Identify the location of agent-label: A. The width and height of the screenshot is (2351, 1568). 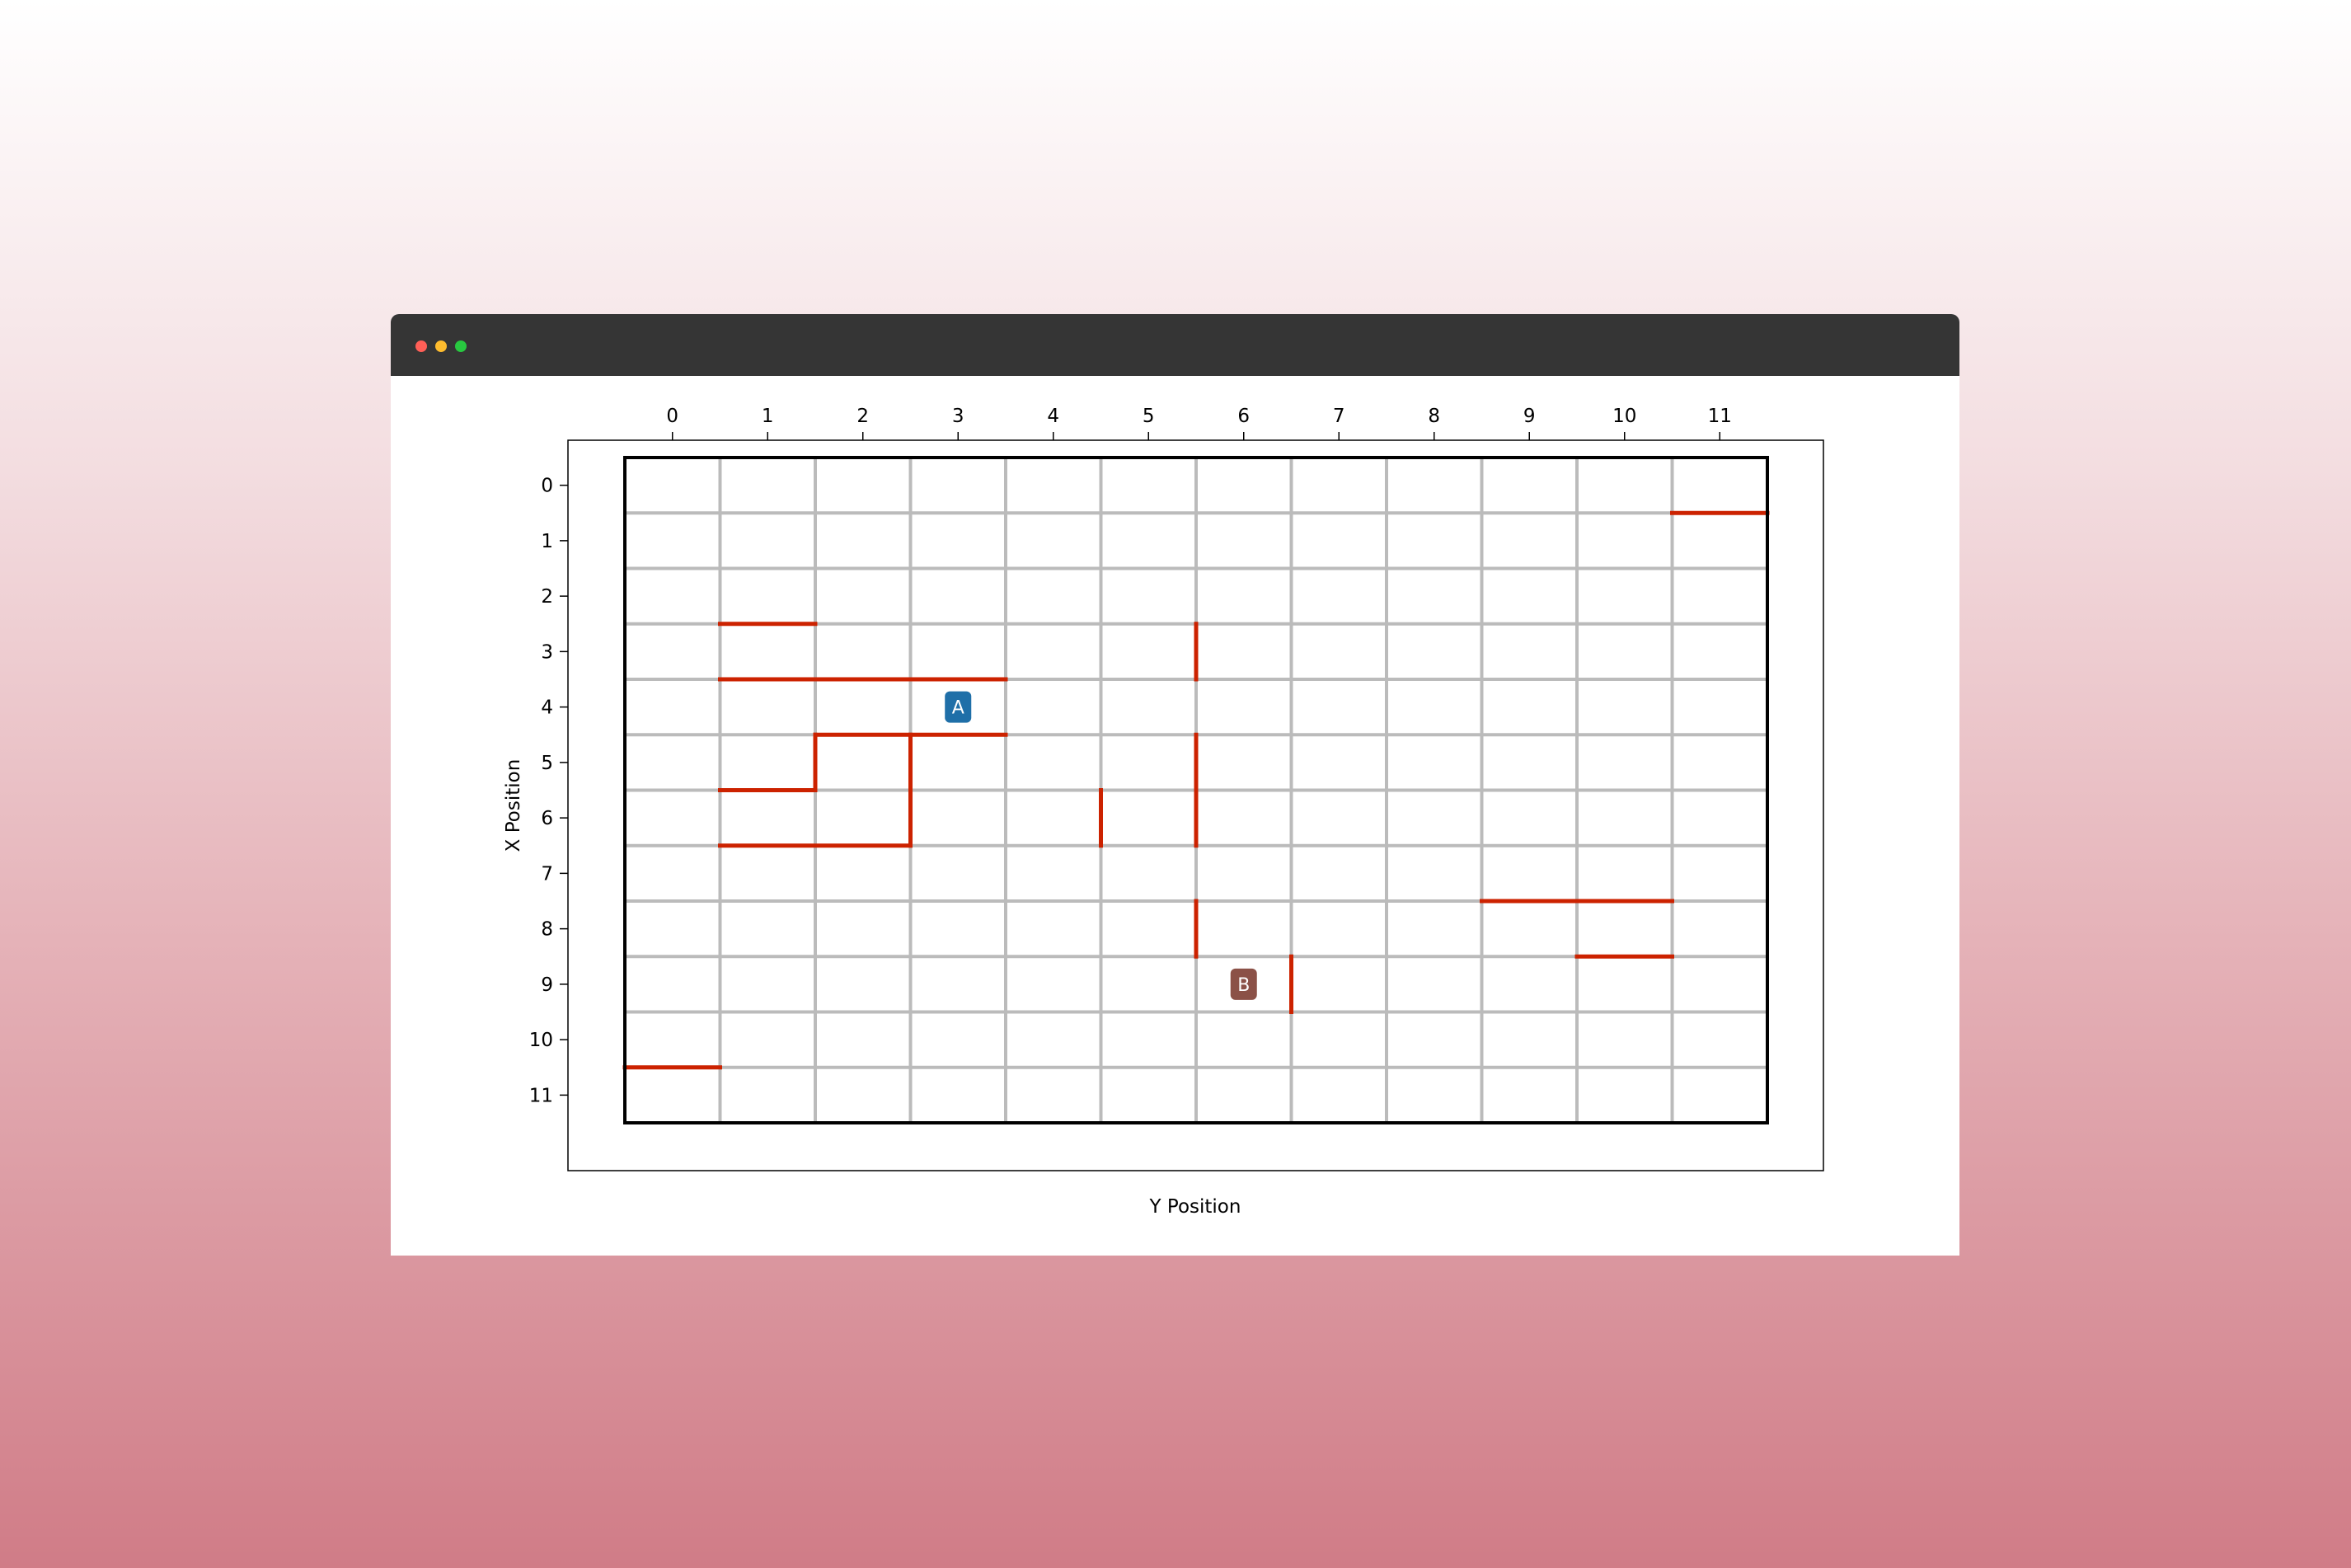
(958, 708).